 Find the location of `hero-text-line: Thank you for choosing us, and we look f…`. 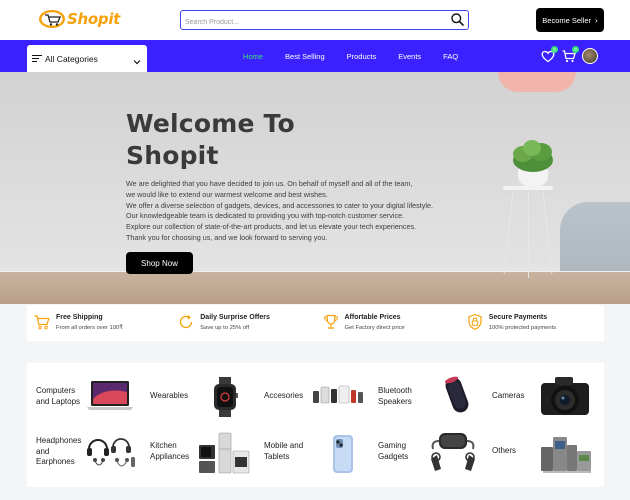

hero-text-line: Thank you for choosing us, and we look f… is located at coordinates (227, 237).